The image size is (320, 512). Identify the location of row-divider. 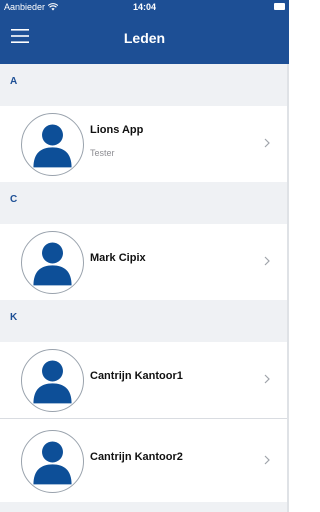
(144, 418).